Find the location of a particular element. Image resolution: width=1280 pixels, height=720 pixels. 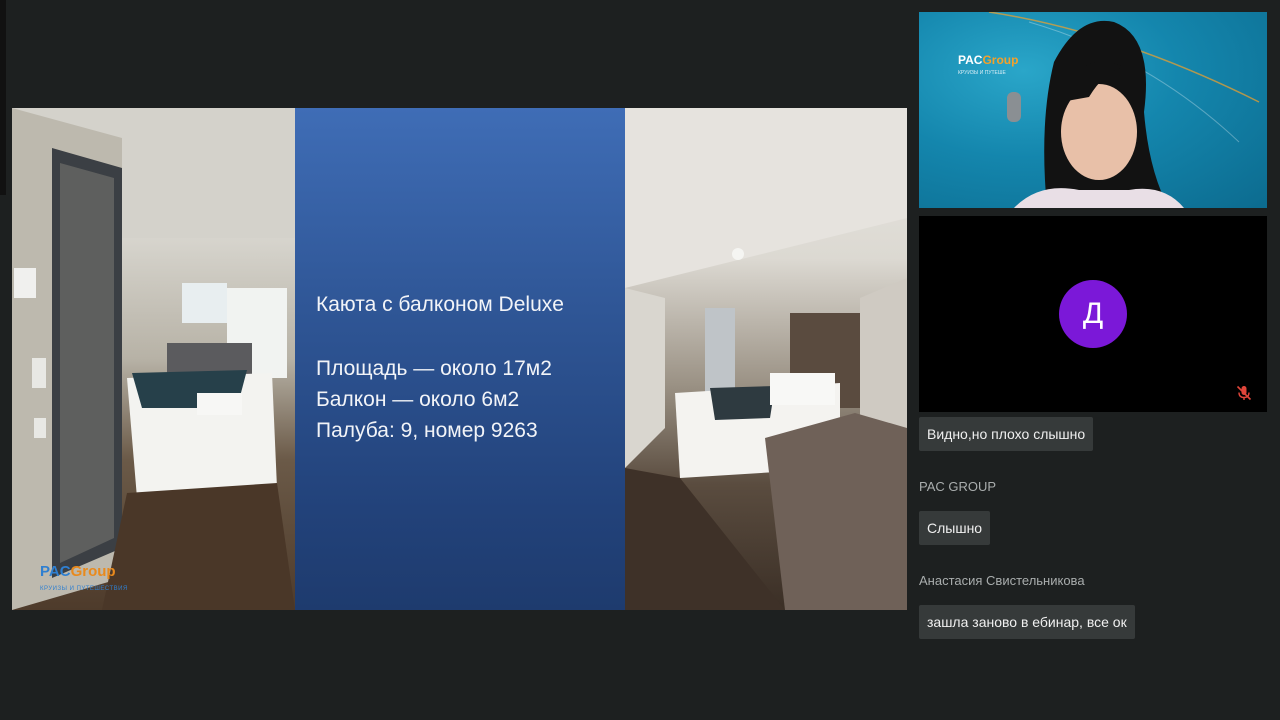

participant-video-tile: Д is located at coordinates (1093, 314).